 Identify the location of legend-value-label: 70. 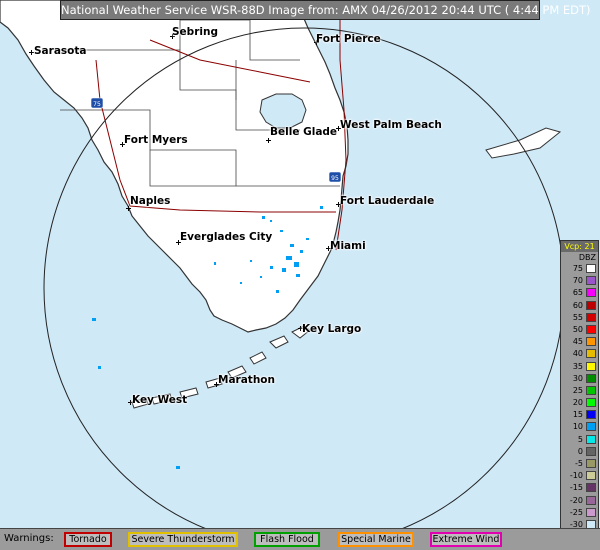
(577, 281).